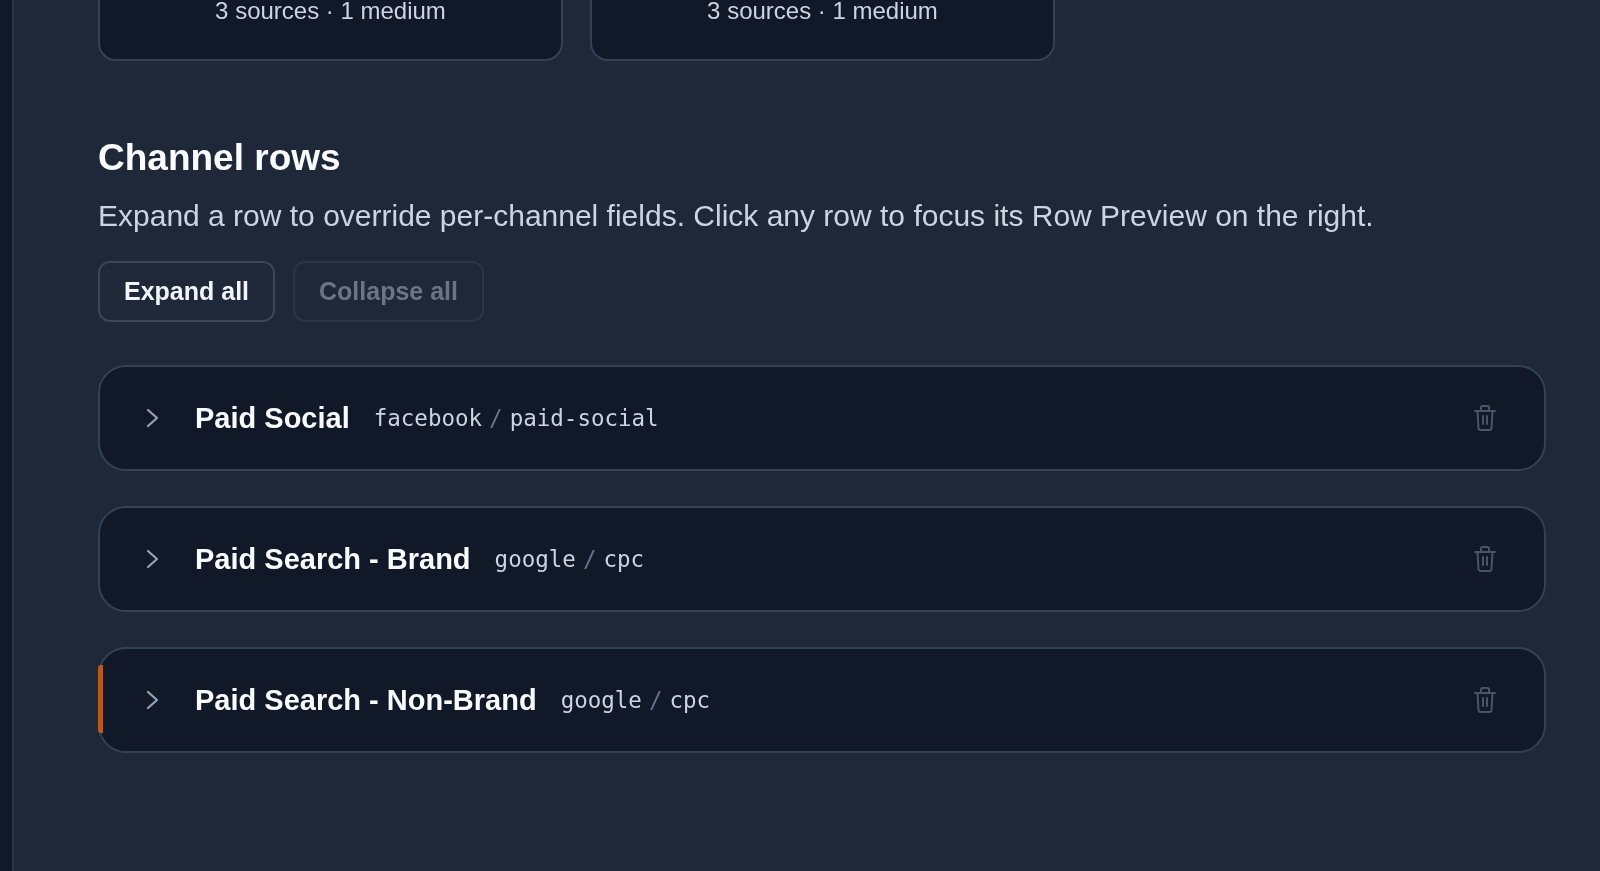 Image resolution: width=1600 pixels, height=871 pixels. Describe the element at coordinates (333, 559) in the screenshot. I see `channel-name: Paid Search - Brand` at that location.